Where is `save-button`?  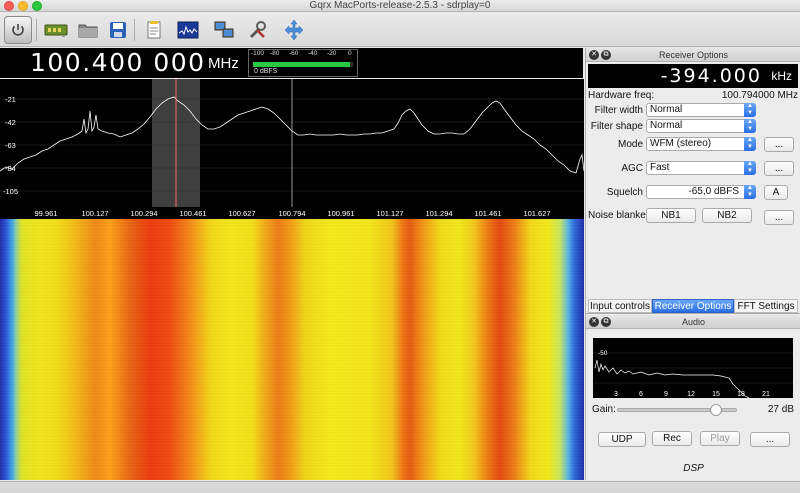 save-button is located at coordinates (118, 30).